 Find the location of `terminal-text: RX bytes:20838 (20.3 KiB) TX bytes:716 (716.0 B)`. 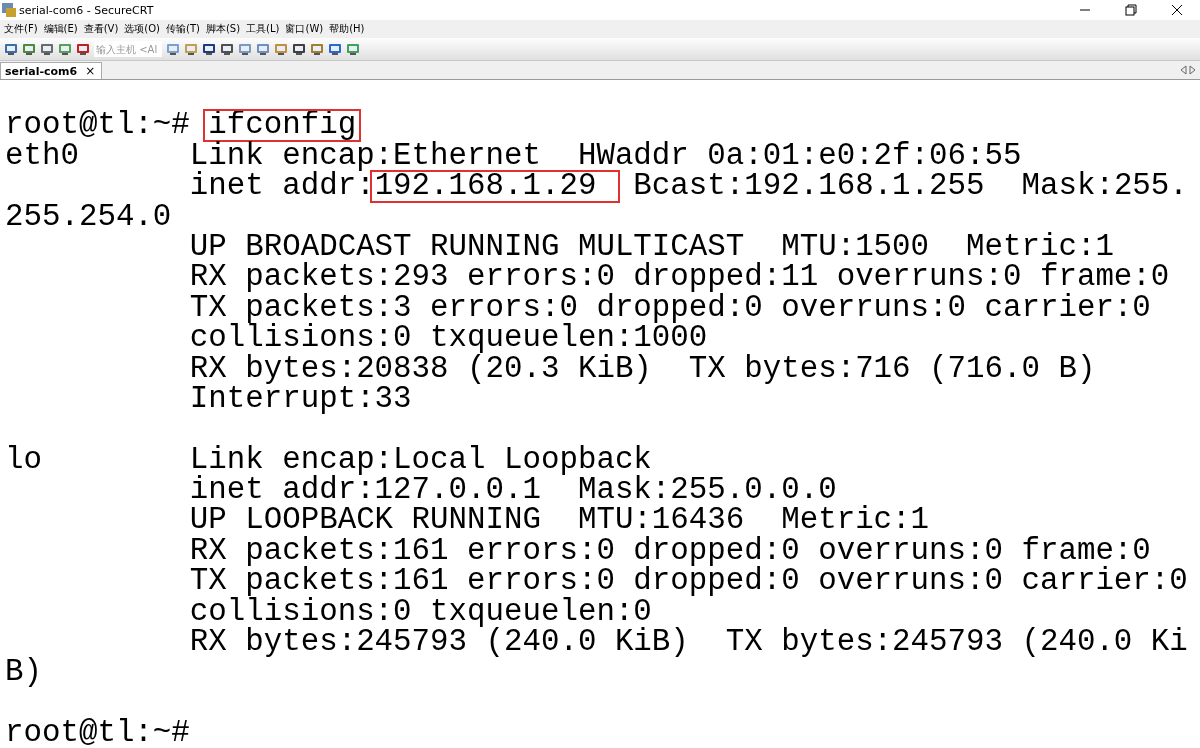

terminal-text: RX bytes:20838 (20.3 KiB) TX bytes:716 (716.0 B) is located at coordinates (642, 368).